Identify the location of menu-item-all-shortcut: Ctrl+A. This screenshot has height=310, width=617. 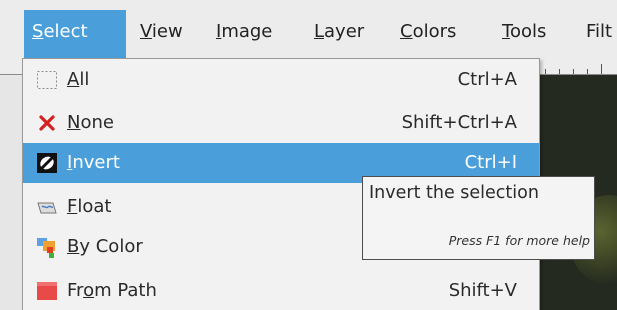
(487, 79).